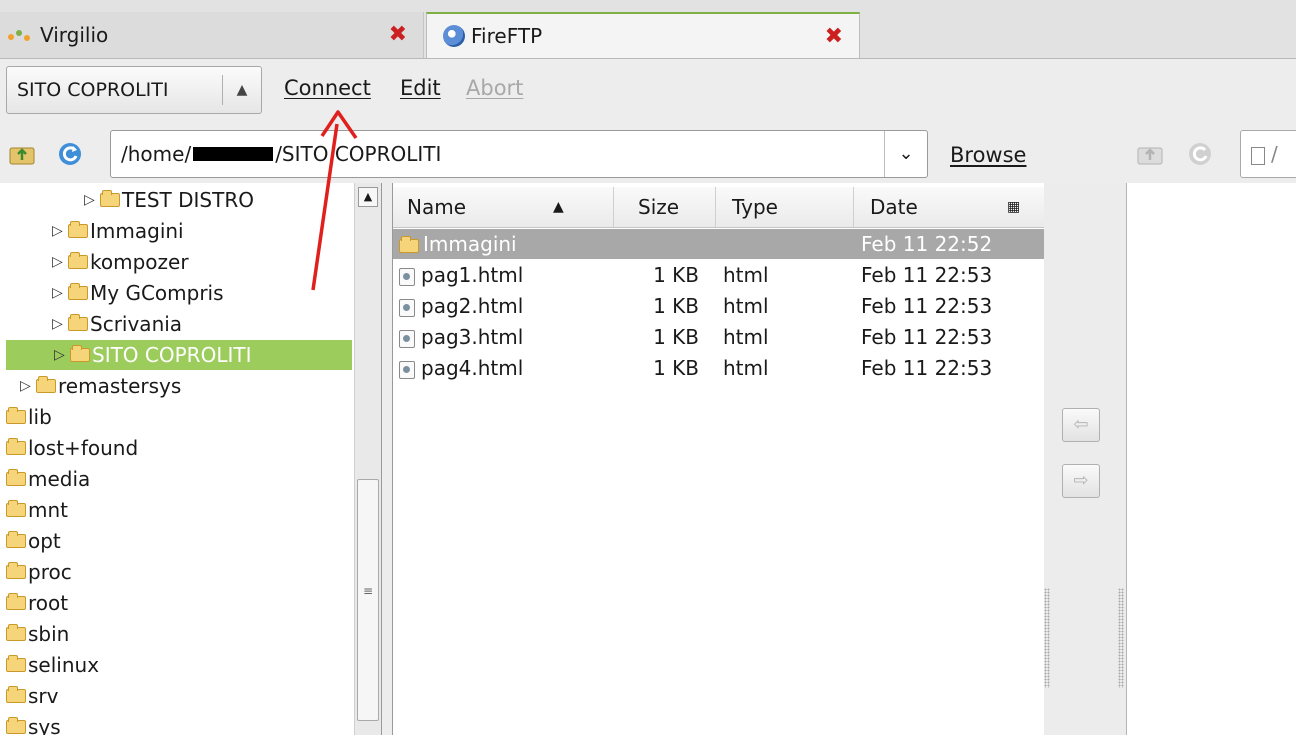 The height and width of the screenshot is (735, 1296). Describe the element at coordinates (44, 725) in the screenshot. I see `tree-item-label: sys` at that location.